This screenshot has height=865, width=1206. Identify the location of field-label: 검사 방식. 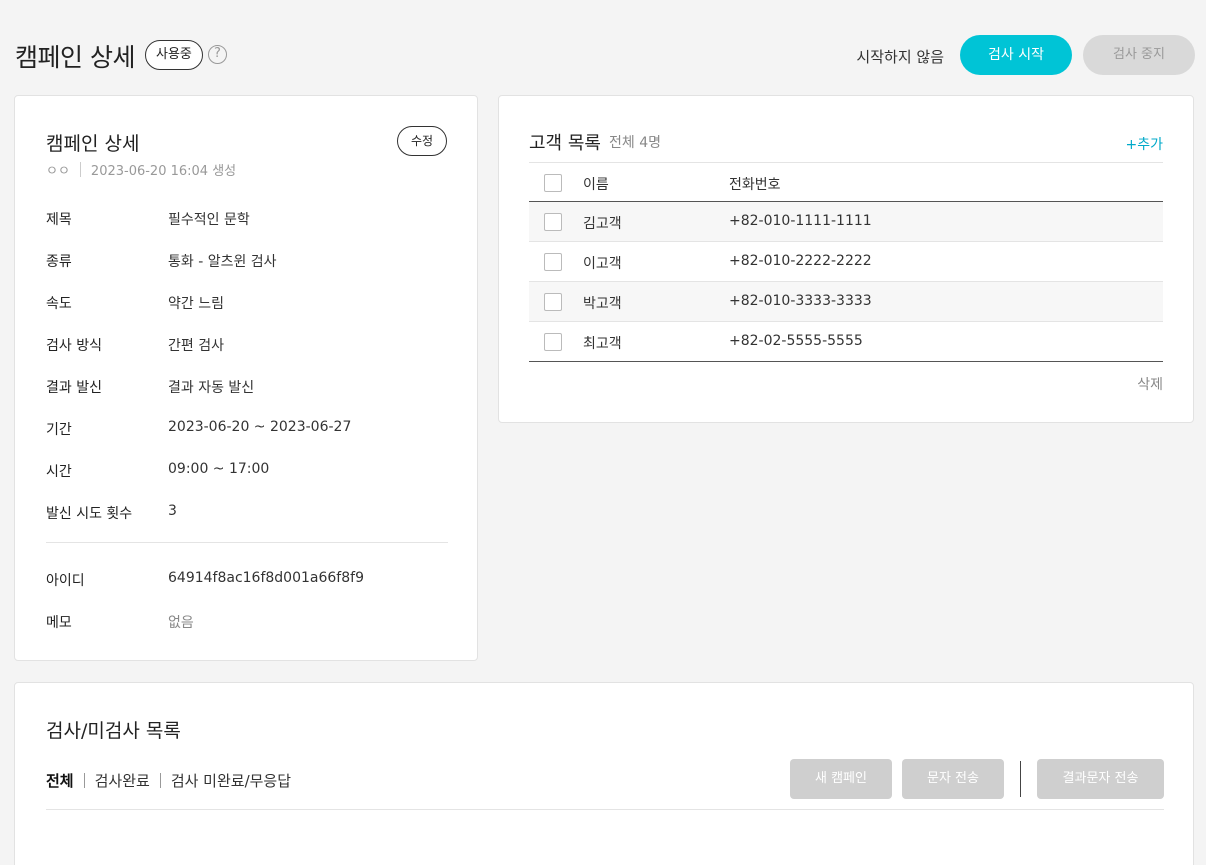
(74, 346).